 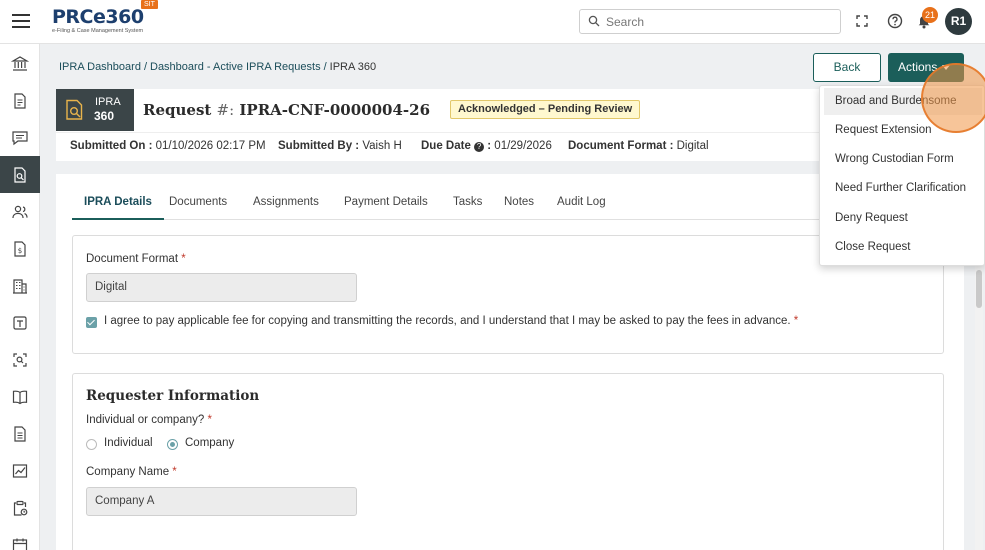 What do you see at coordinates (198, 208) in the screenshot?
I see `tab-documents: Documents` at bounding box center [198, 208].